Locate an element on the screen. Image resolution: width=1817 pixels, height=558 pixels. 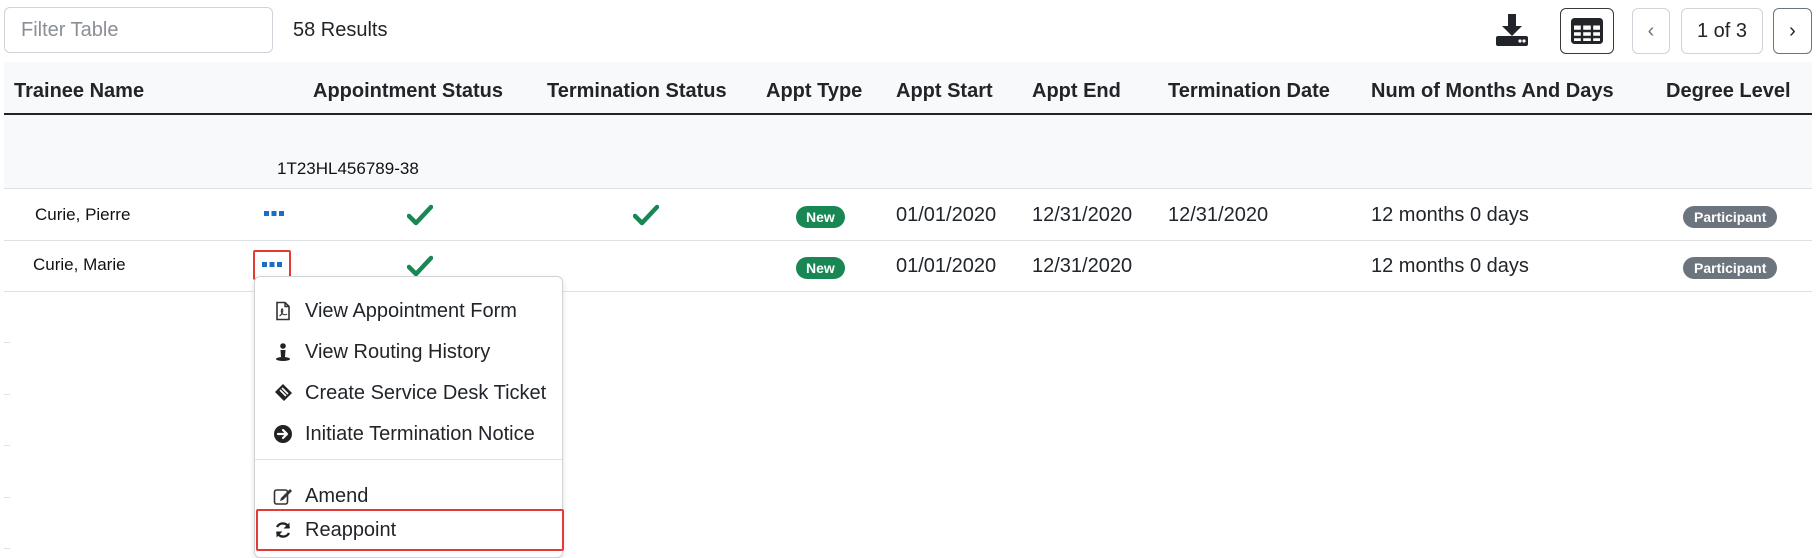
download-icon is located at coordinates (1512, 30).